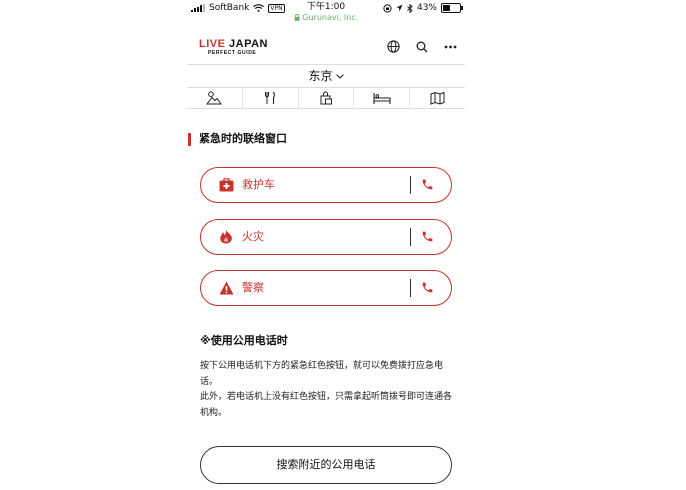 The width and height of the screenshot is (686, 490). I want to click on category-map, so click(437, 98).